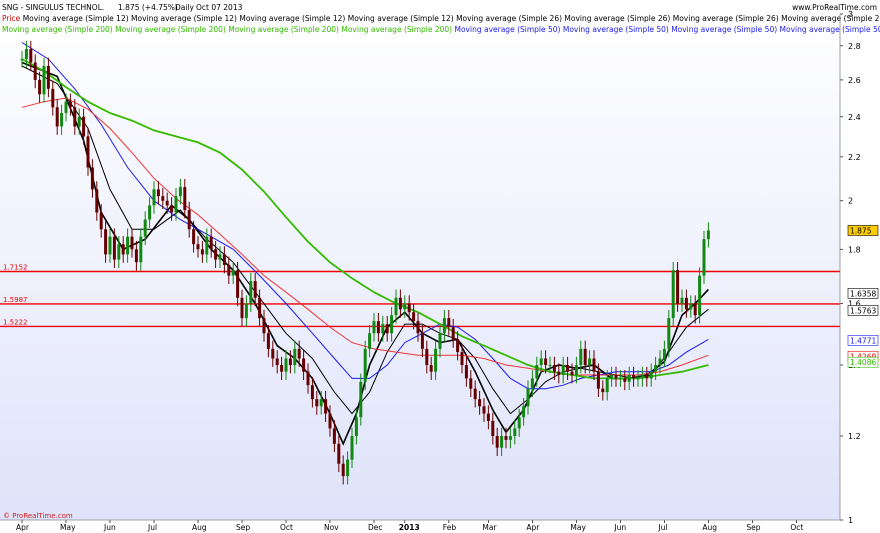 The image size is (880, 533). I want to click on legend-item-b-0: Moving average (Simple 200), so click(58, 29).